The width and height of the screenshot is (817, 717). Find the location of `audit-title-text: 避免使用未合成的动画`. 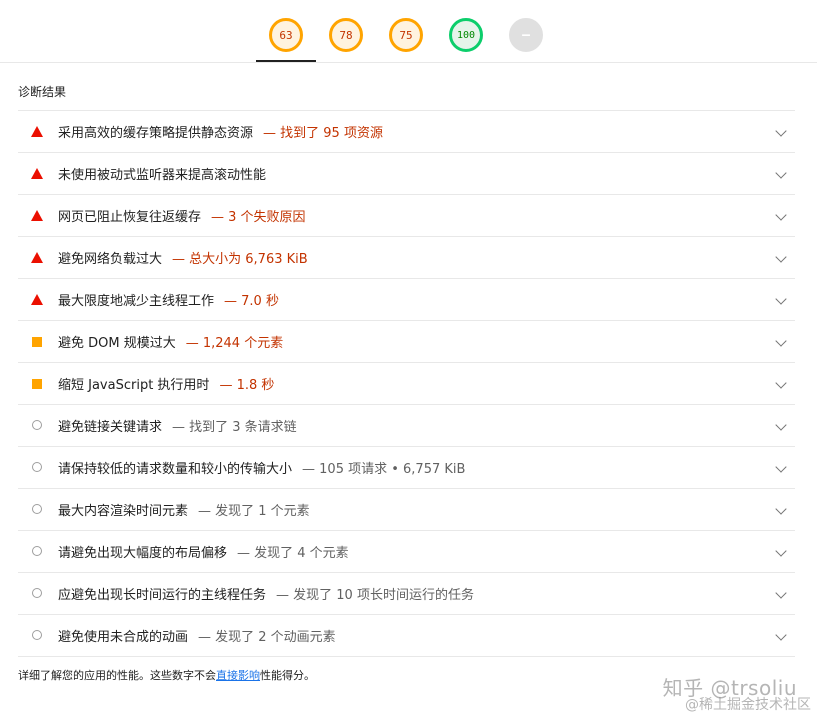

audit-title-text: 避免使用未合成的动画 is located at coordinates (123, 637).